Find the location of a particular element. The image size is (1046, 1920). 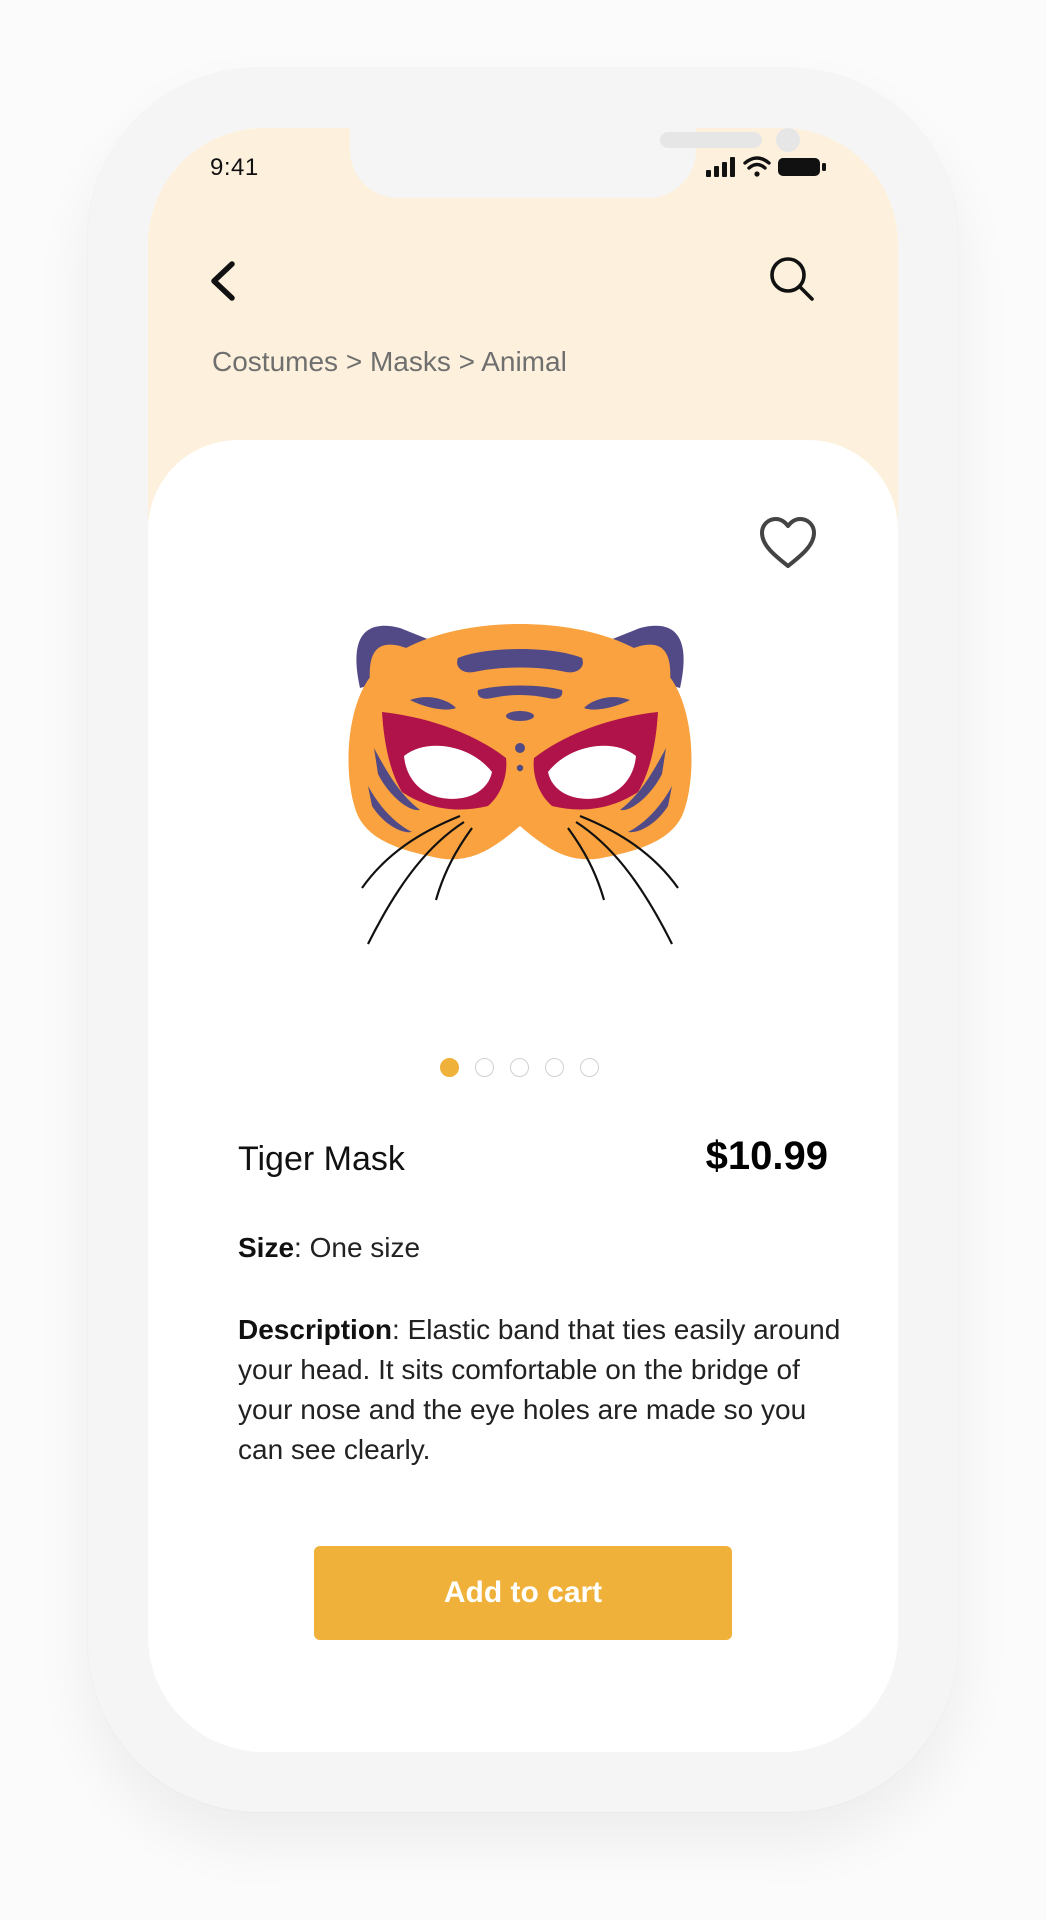

tiger-mask-illustration is located at coordinates (520, 784).